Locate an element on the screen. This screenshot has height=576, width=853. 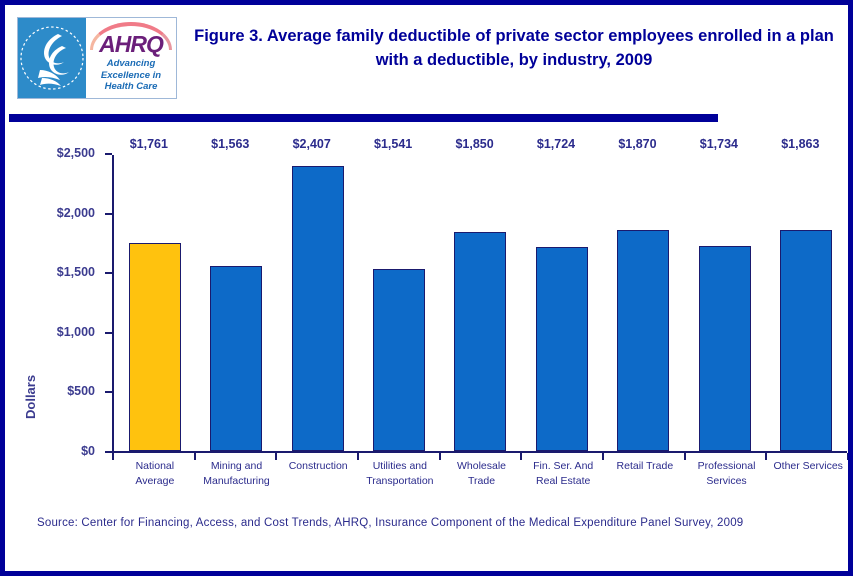
bar-value-label: $1,541 is located at coordinates (393, 144).